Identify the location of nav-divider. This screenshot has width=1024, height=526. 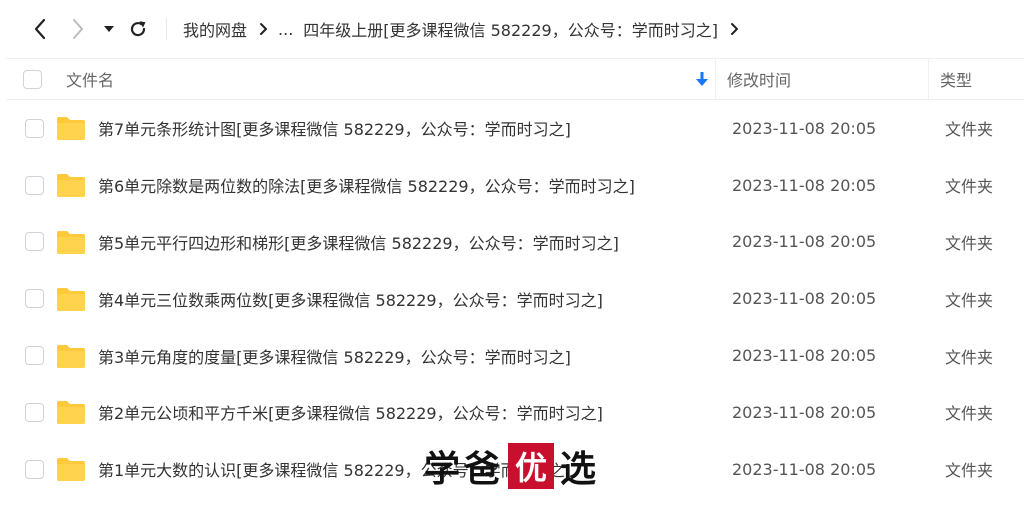
(166, 29).